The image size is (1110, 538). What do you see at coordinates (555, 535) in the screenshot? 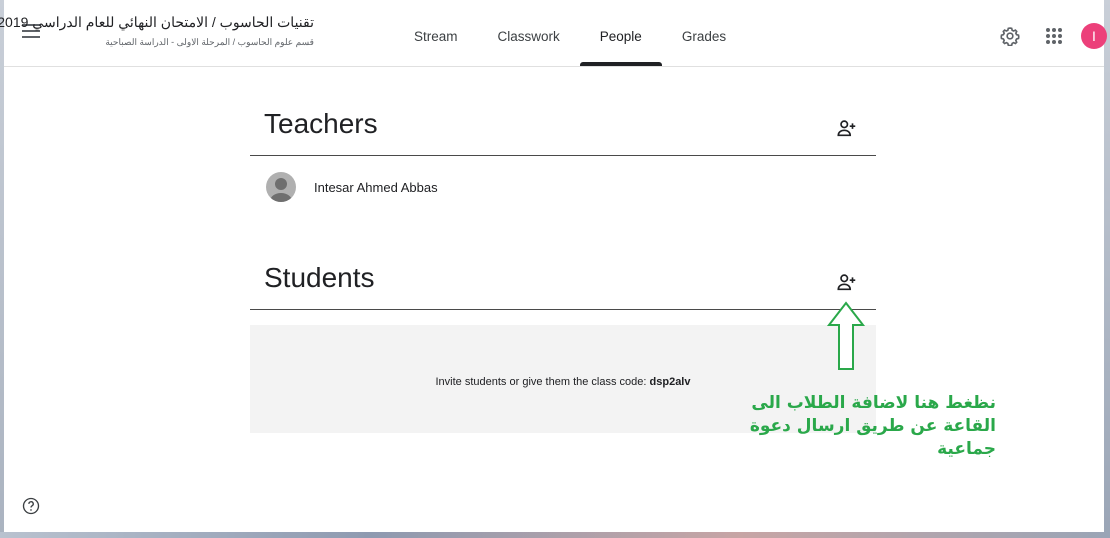
I see `screenshot-frame-bottom` at bounding box center [555, 535].